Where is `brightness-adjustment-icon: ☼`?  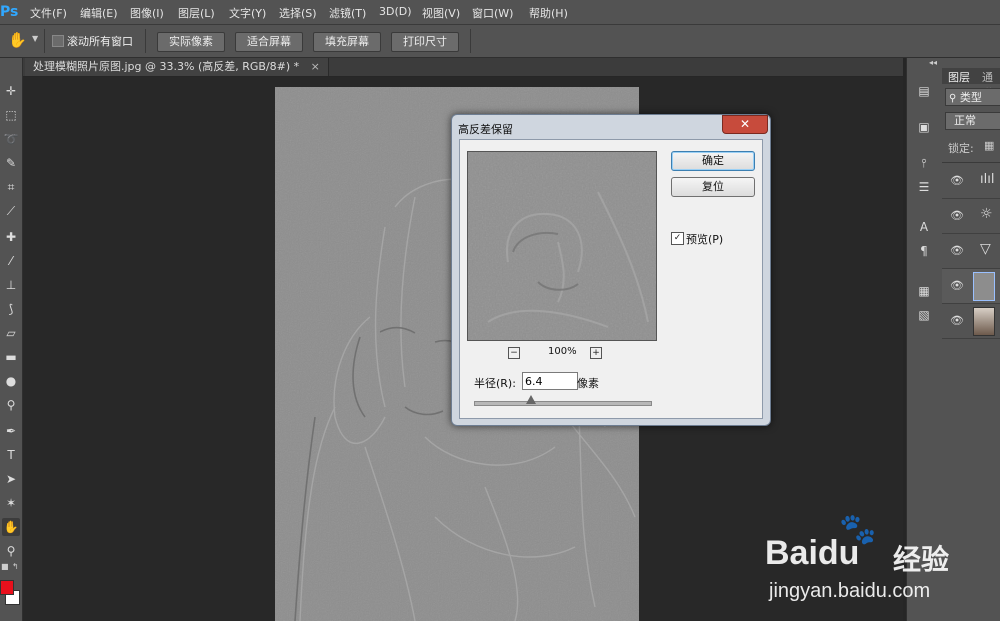
brightness-adjustment-icon: ☼ is located at coordinates (986, 214).